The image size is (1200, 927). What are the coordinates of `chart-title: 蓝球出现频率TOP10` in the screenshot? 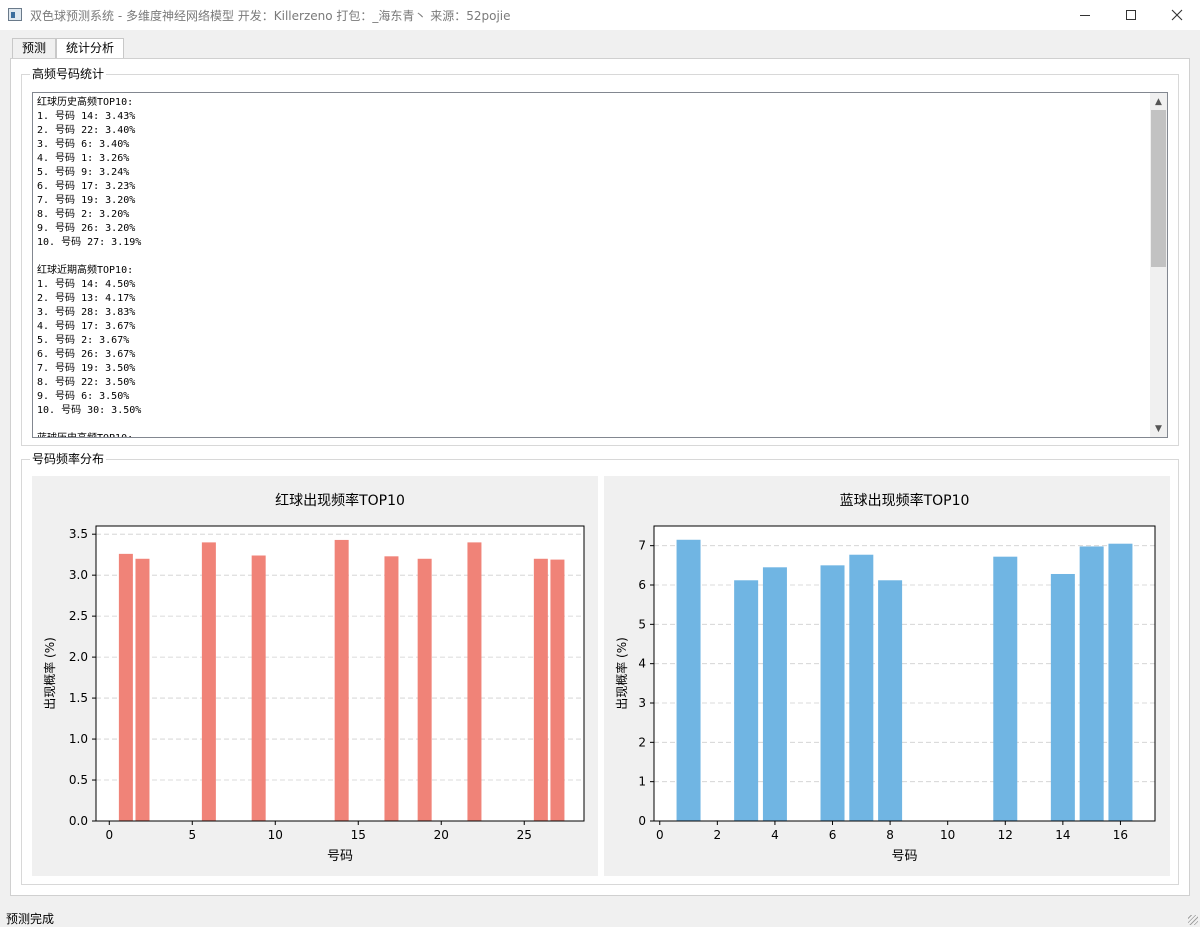 It's located at (905, 500).